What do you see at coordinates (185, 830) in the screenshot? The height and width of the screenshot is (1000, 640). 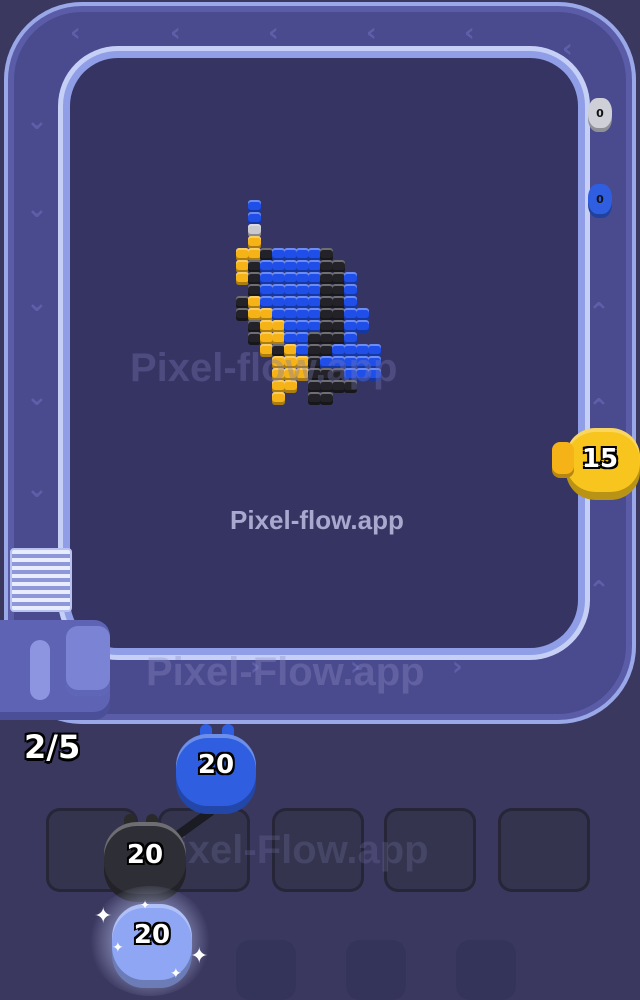 I see `launch-rope` at bounding box center [185, 830].